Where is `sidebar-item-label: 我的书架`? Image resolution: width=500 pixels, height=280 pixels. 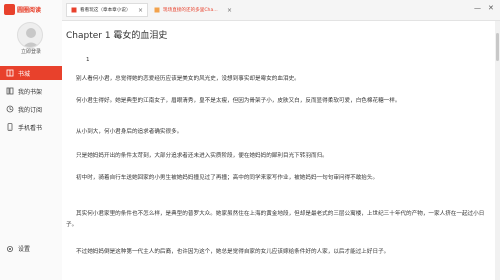 sidebar-item-label: 我的书架 is located at coordinates (30, 92).